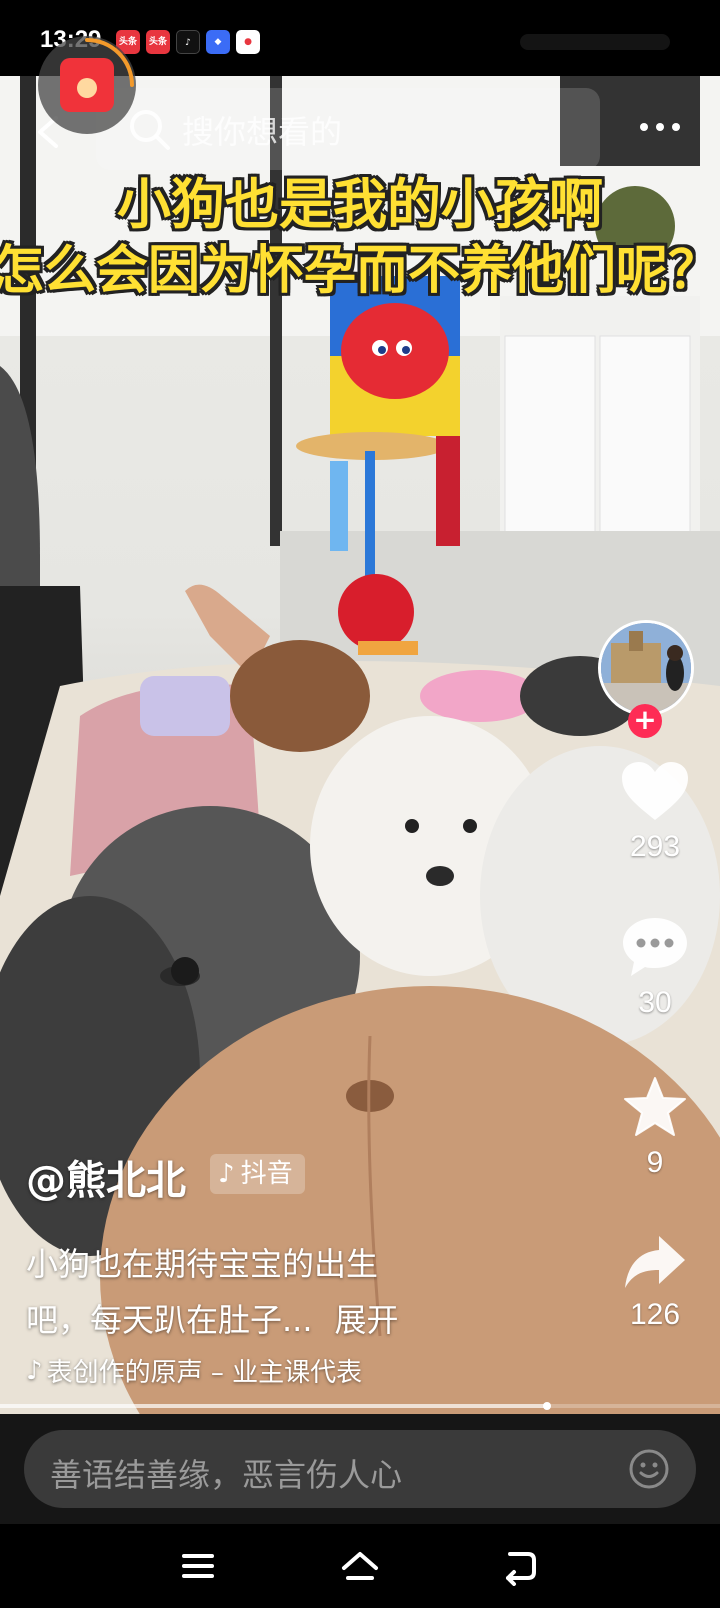 Image resolution: width=720 pixels, height=1608 pixels. I want to click on playback-progress, so click(360, 1406).